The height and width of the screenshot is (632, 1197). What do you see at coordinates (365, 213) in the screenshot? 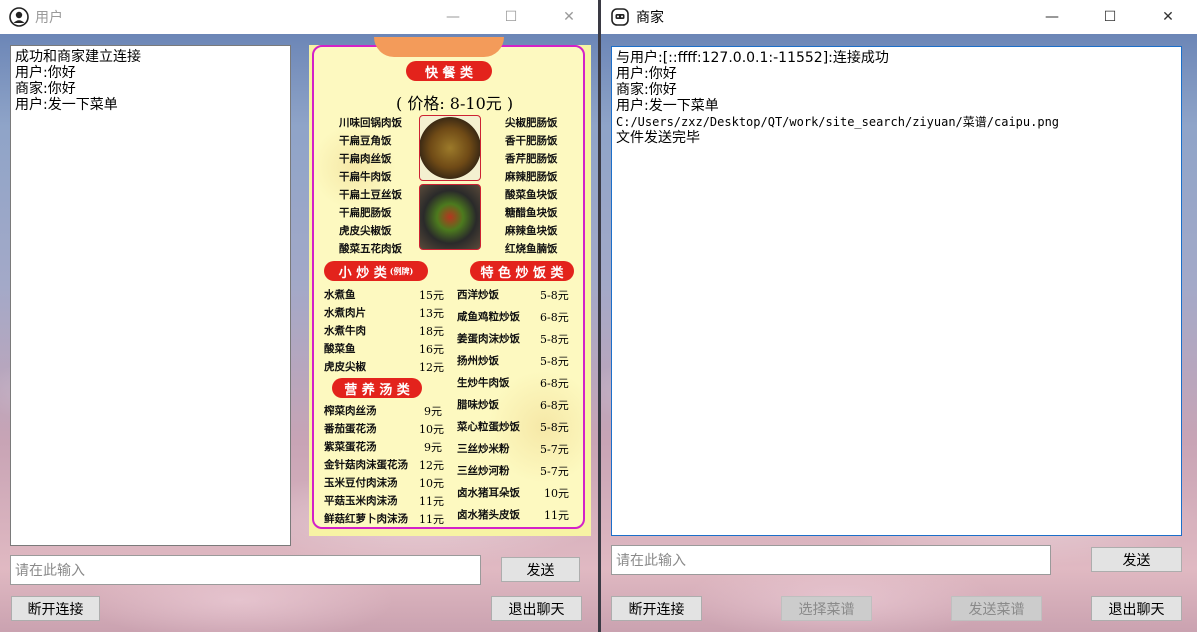
I see `menu-item: 干扁肥肠饭` at bounding box center [365, 213].